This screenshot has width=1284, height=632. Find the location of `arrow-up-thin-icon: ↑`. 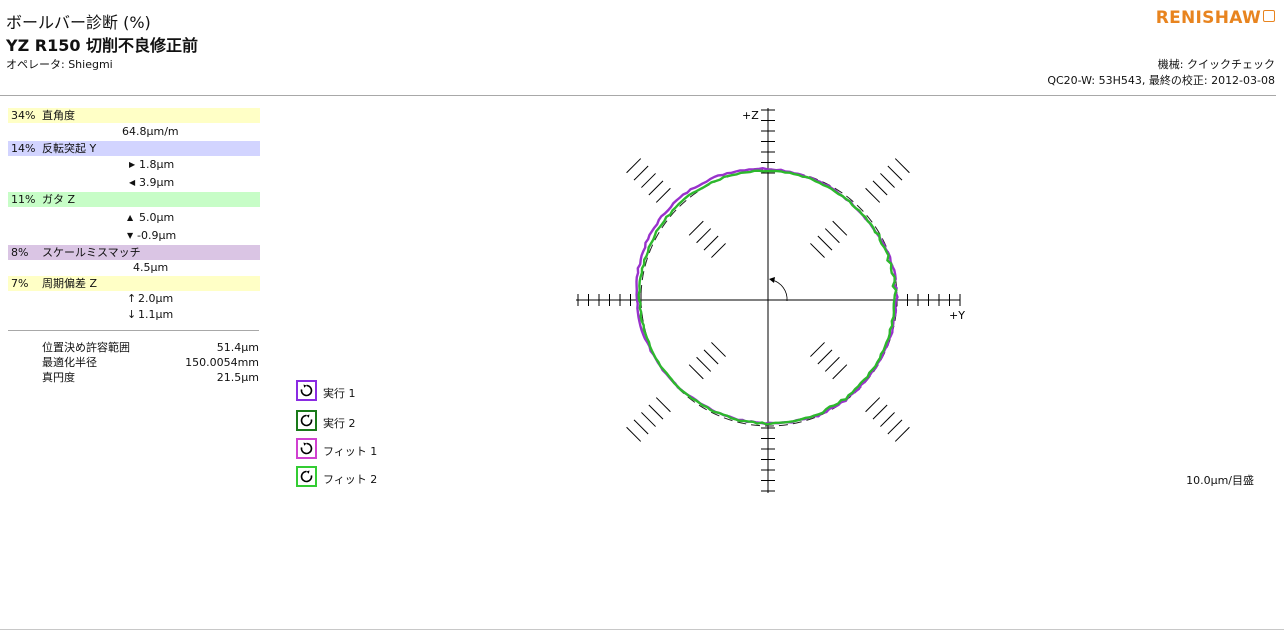

arrow-up-thin-icon: ↑ is located at coordinates (132, 298).